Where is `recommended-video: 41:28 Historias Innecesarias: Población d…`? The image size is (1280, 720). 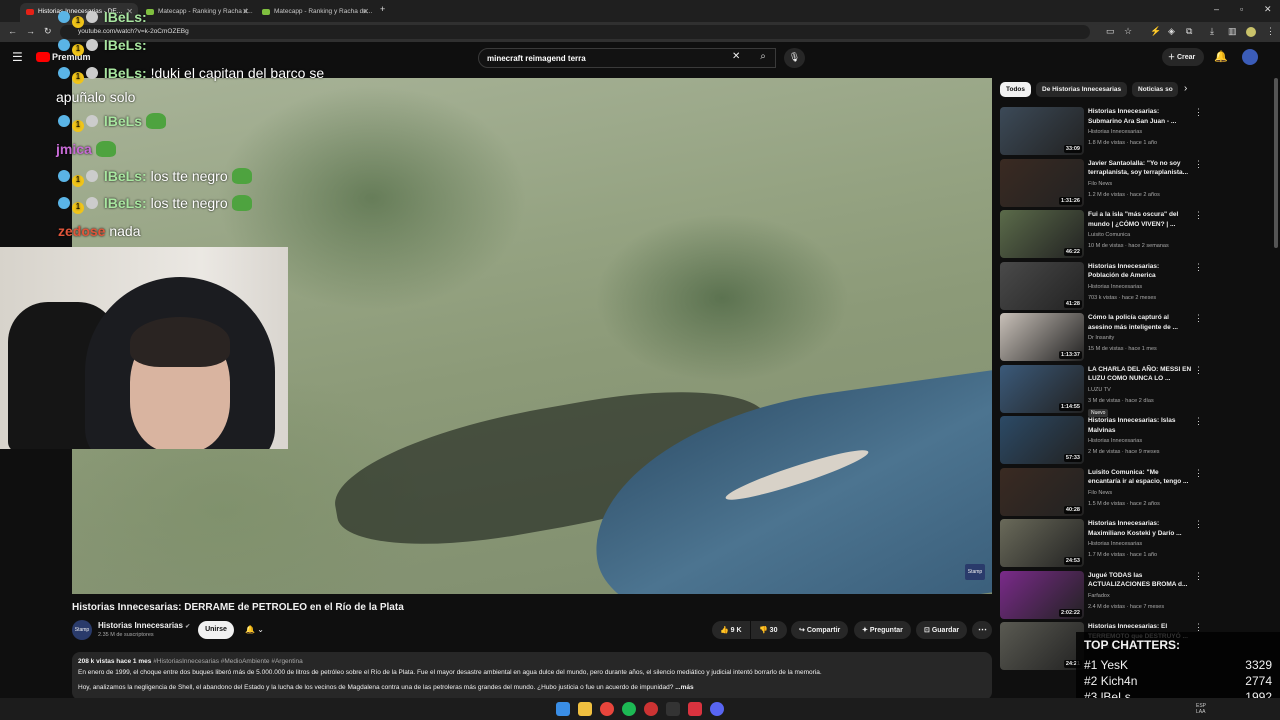 recommended-video: 41:28 Historias Innecesarias: Población d… is located at coordinates (1101, 285).